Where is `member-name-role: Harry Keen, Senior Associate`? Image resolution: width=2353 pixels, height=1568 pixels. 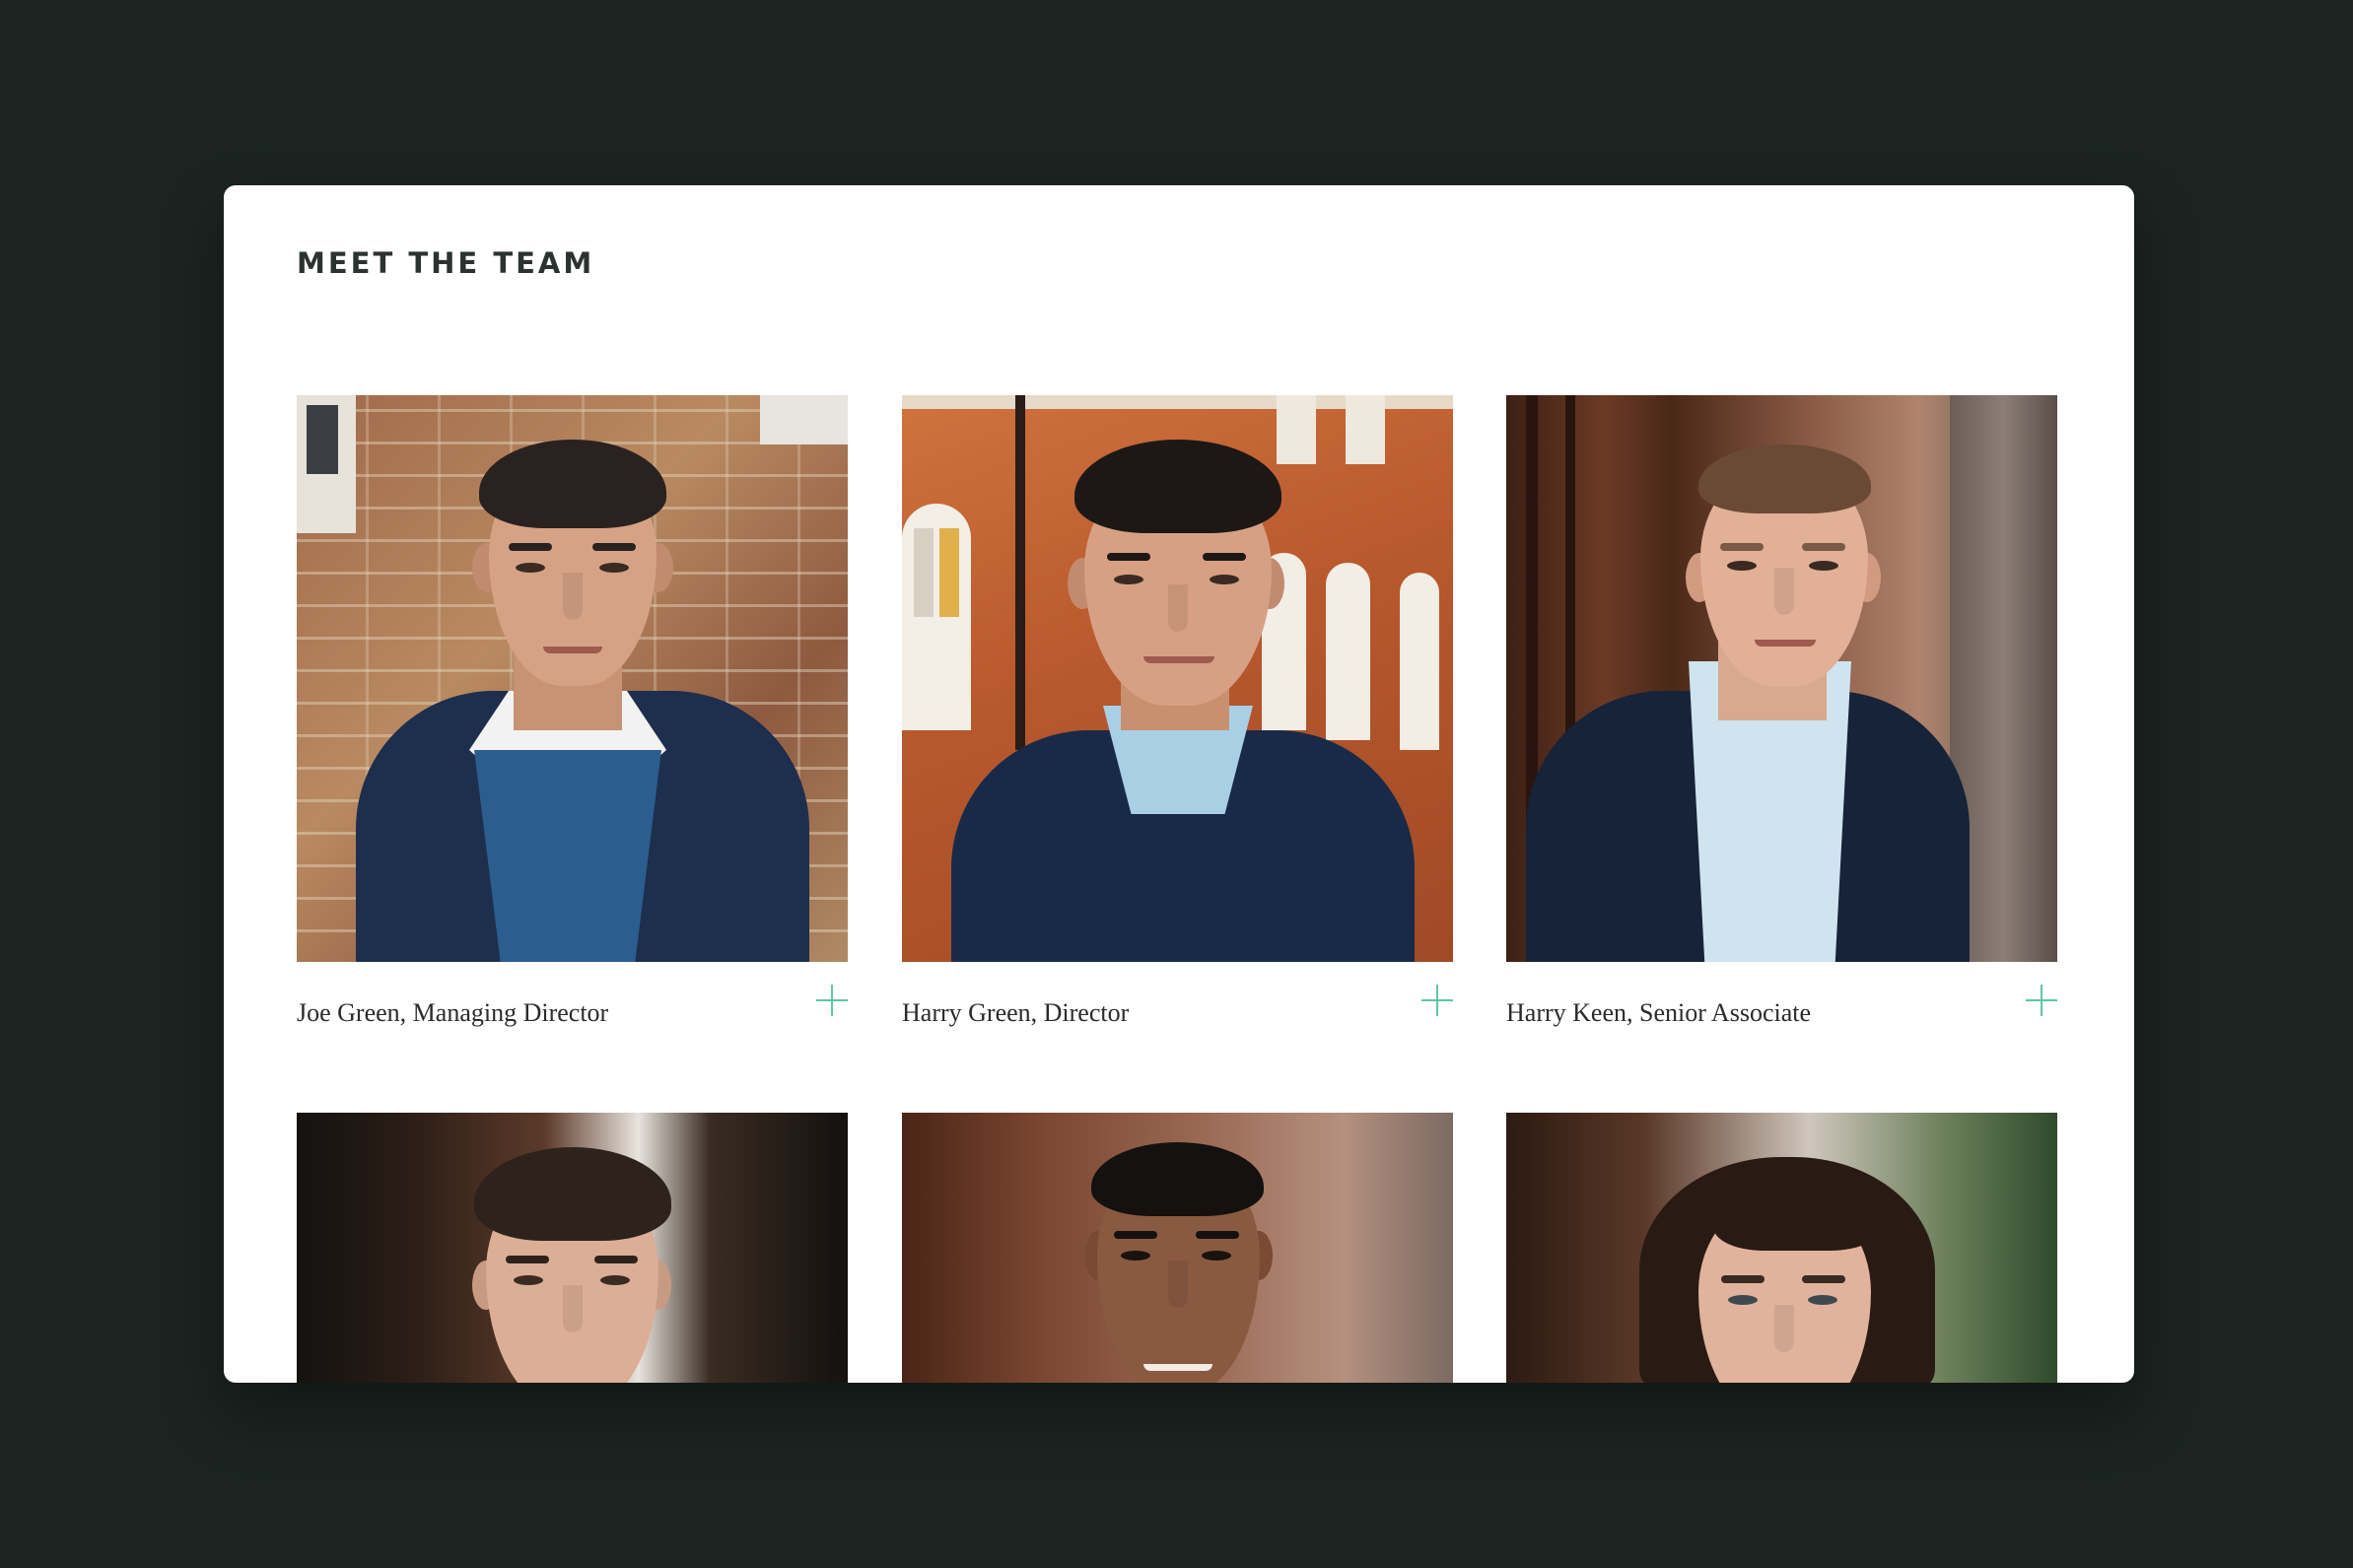
member-name-role: Harry Keen, Senior Associate is located at coordinates (1659, 1012).